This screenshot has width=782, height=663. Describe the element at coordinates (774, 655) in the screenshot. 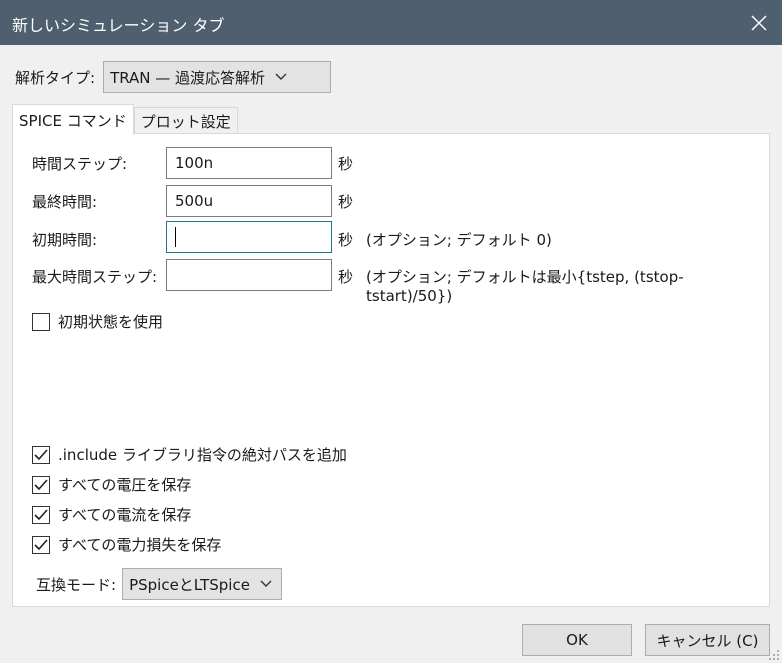

I see `resize-grip-icon` at that location.